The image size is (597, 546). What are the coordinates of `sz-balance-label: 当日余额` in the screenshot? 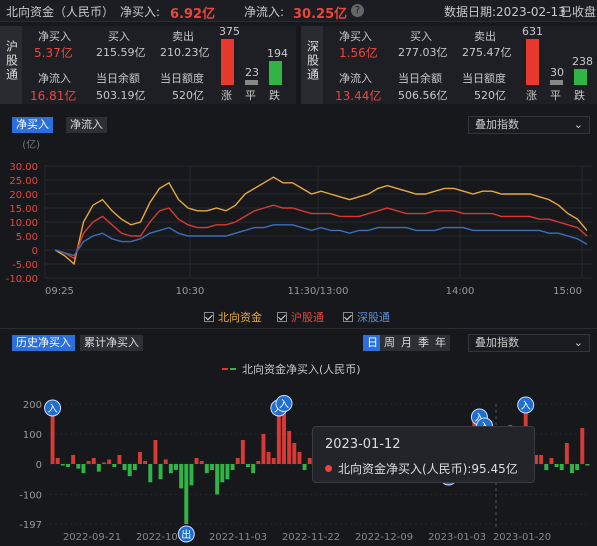 It's located at (420, 78).